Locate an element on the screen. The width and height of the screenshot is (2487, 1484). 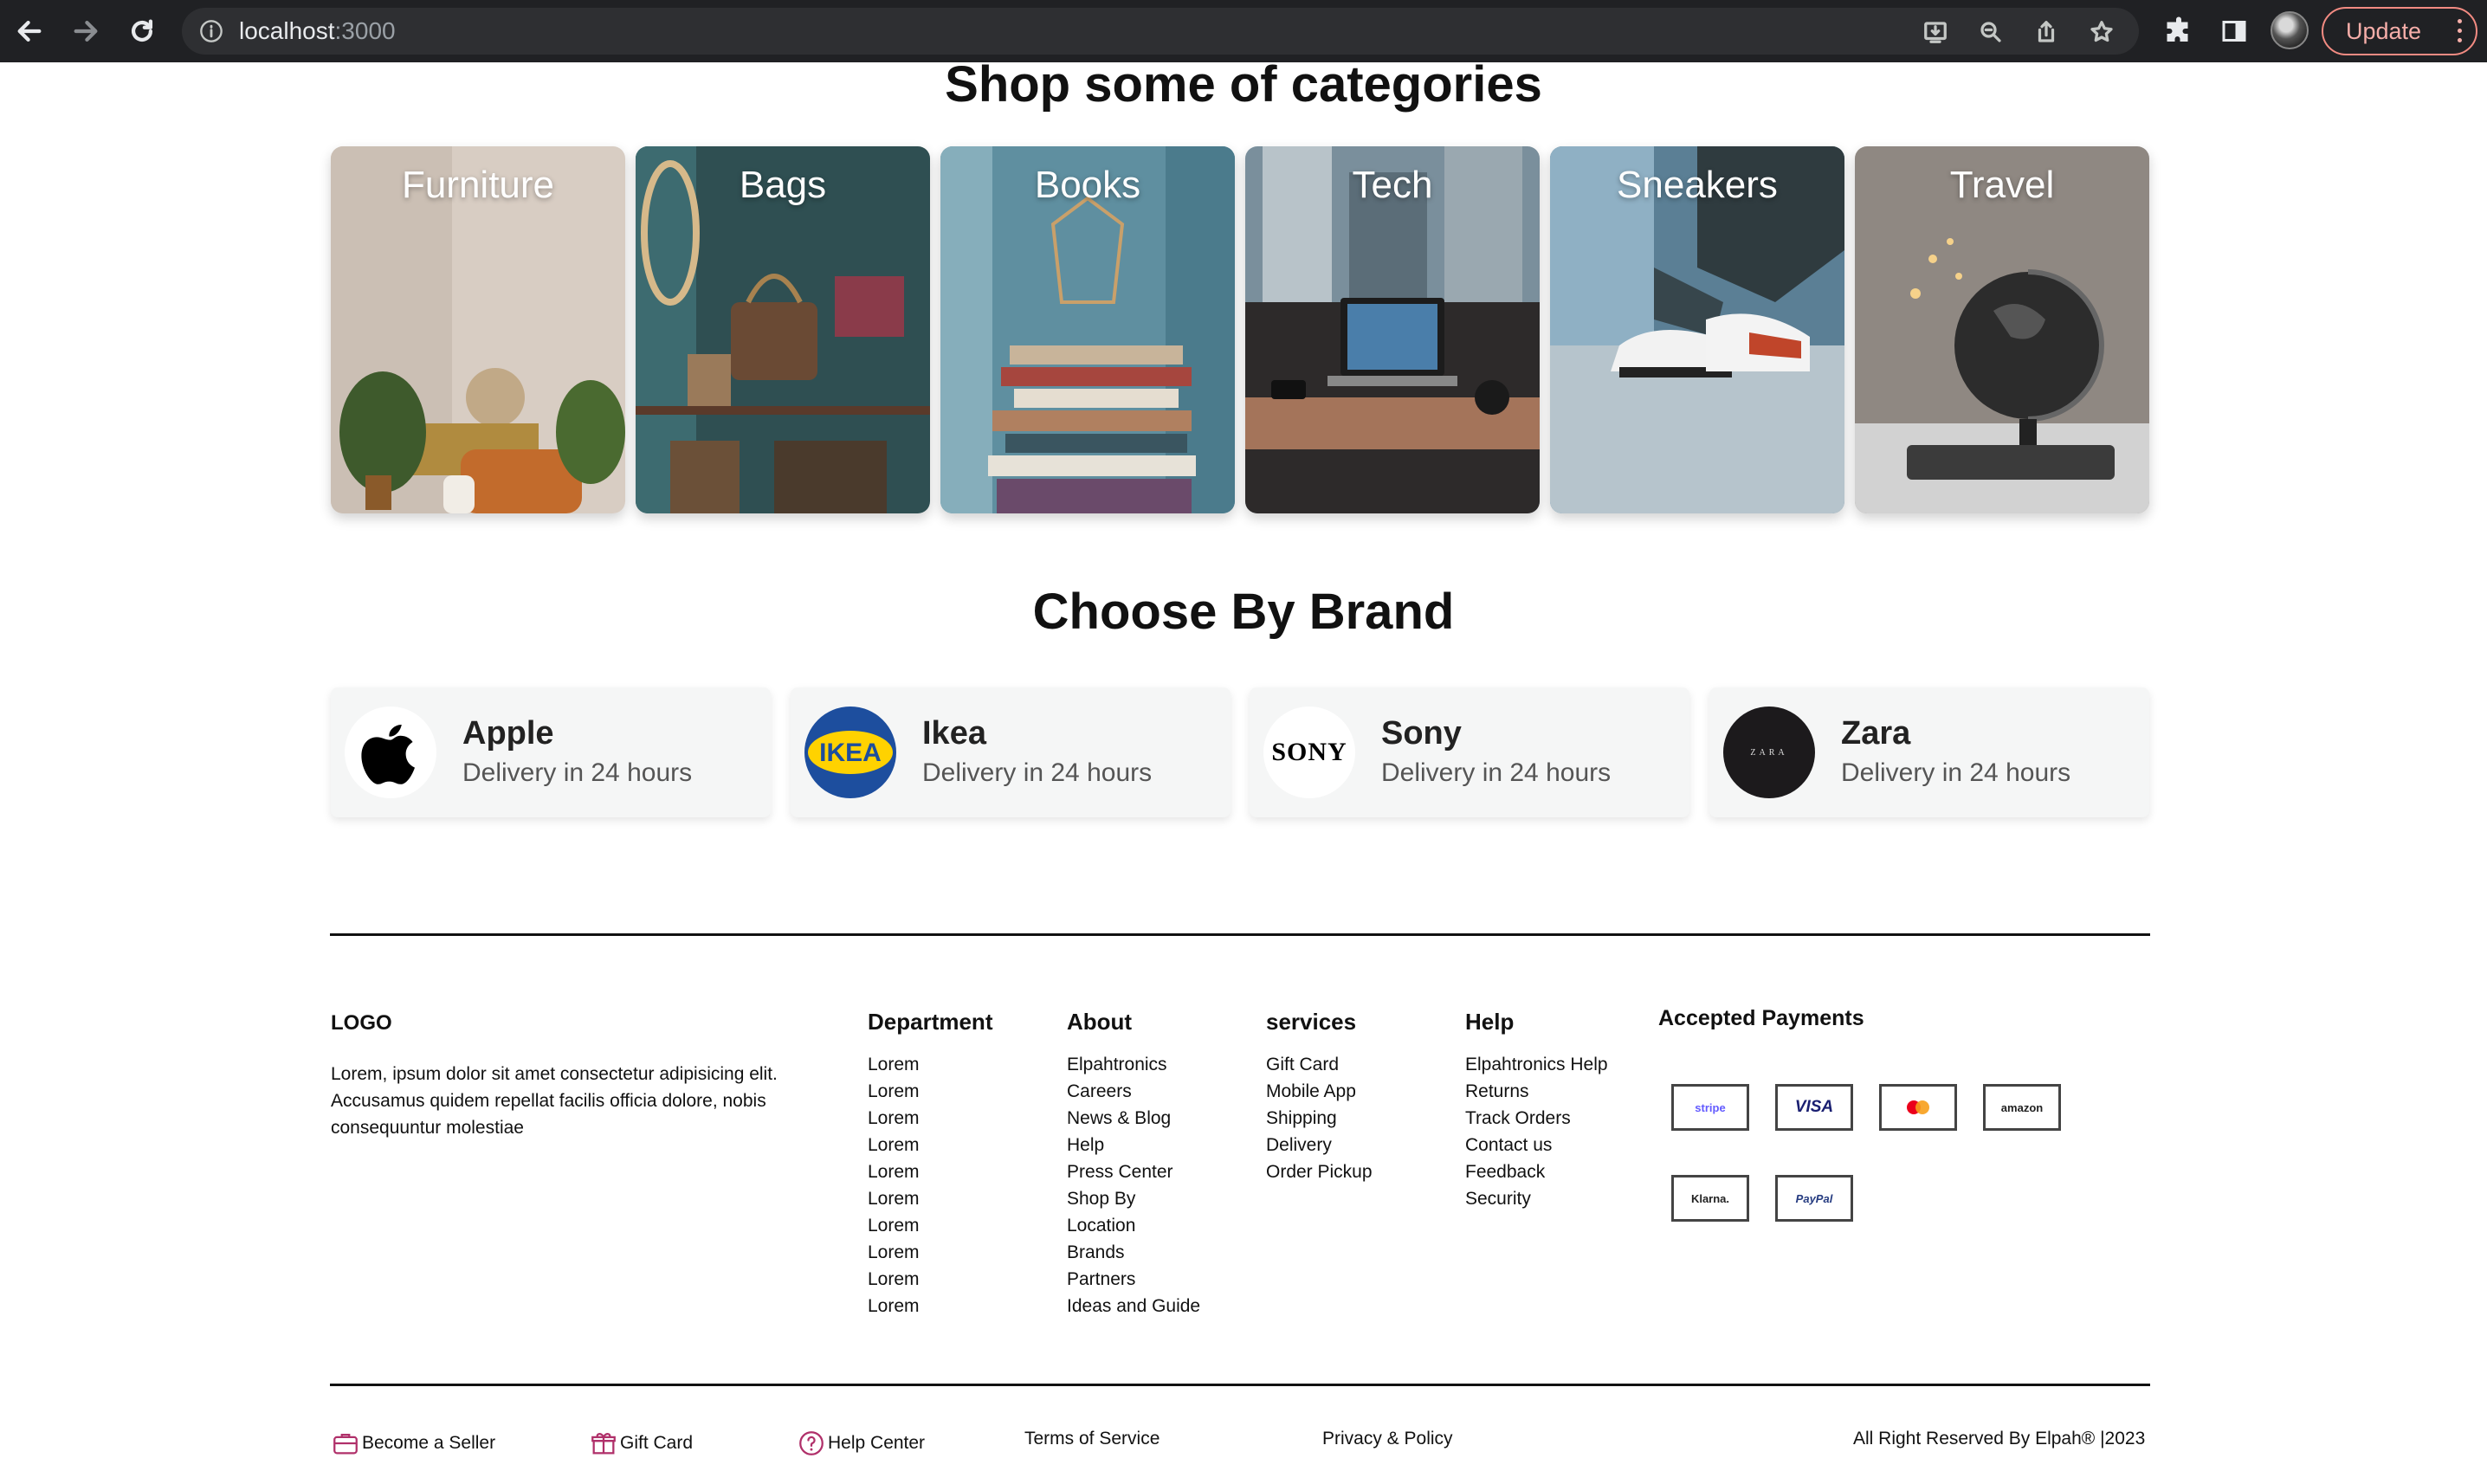
footer-column-title: Department is located at coordinates (930, 1022).